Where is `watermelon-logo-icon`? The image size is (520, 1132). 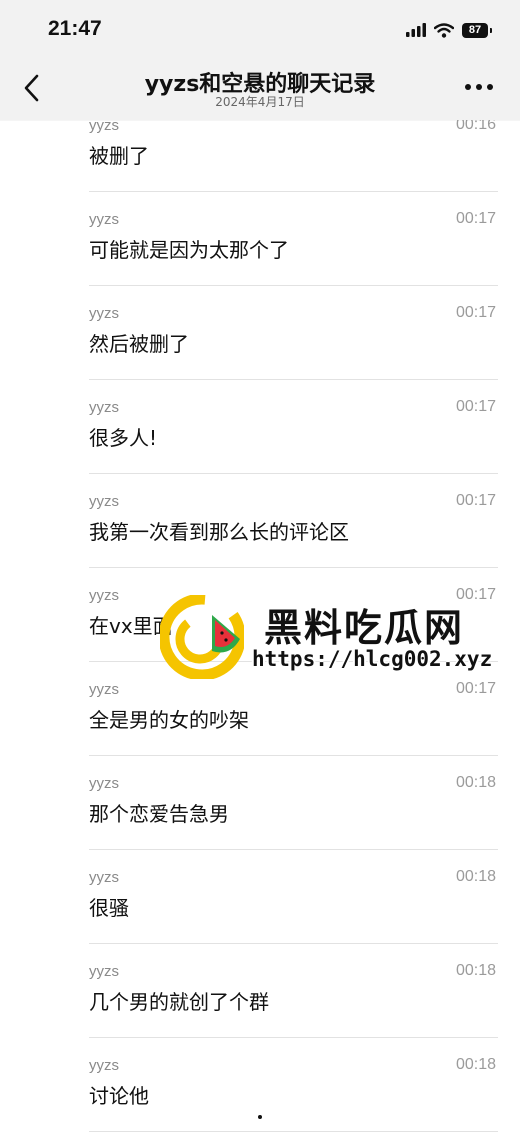
watermelon-logo-icon is located at coordinates (202, 637).